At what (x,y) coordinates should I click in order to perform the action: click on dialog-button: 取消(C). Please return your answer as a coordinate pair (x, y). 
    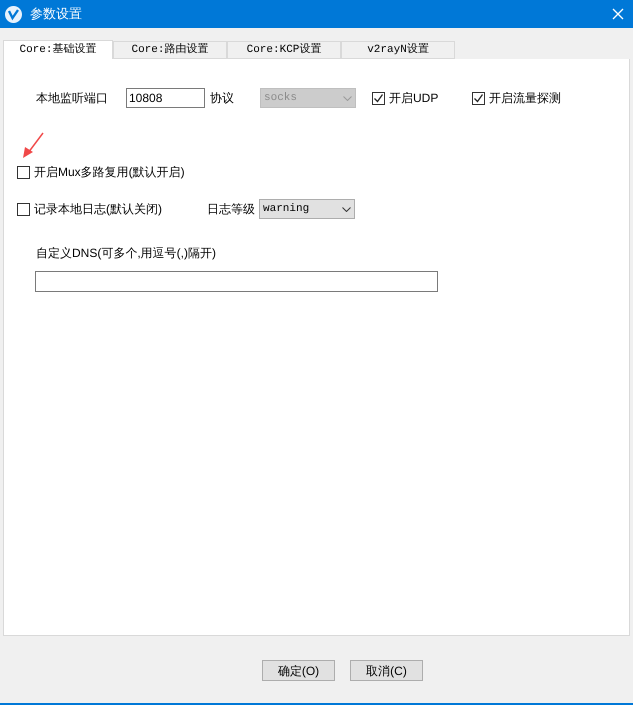
    Looking at the image, I should click on (386, 670).